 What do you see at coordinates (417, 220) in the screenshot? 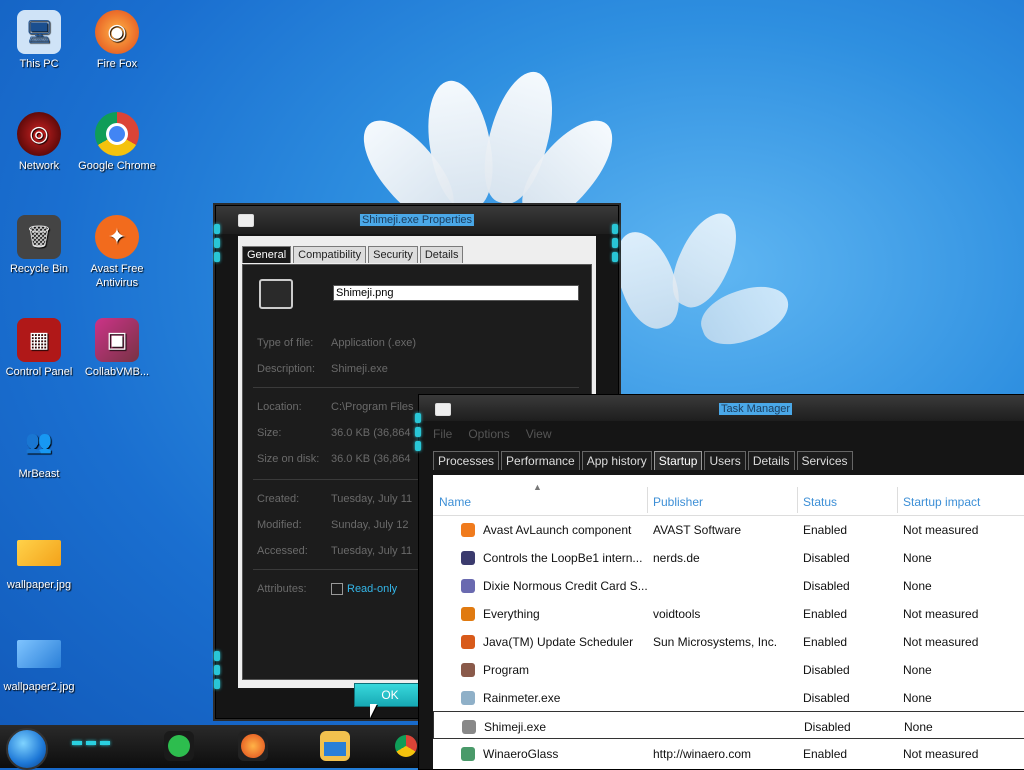
I see `properties-titlebar: Shimeji.exe Properties` at bounding box center [417, 220].